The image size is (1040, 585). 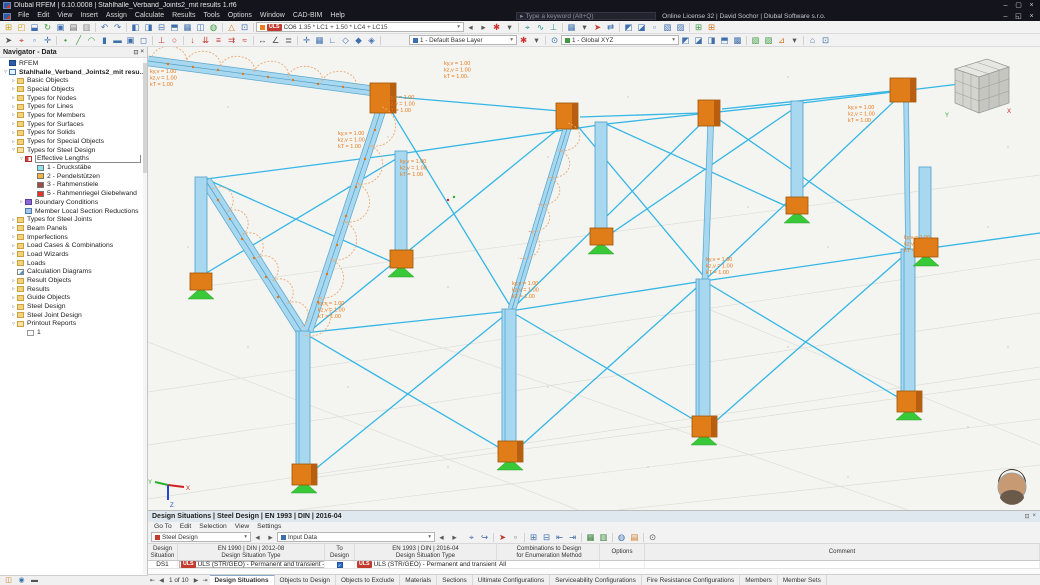 What do you see at coordinates (174, 27) in the screenshot?
I see `window-layout-icon: ⬒` at bounding box center [174, 27].